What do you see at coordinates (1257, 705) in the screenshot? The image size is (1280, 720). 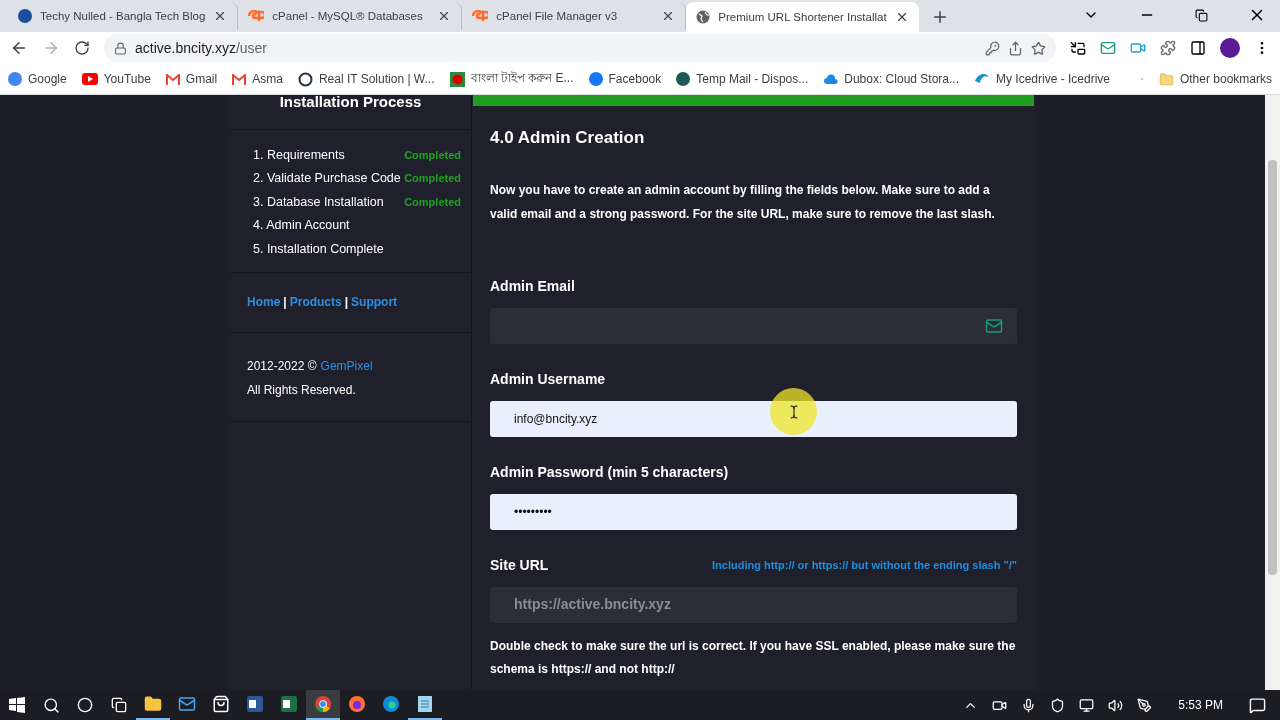 I see `notification-icon` at bounding box center [1257, 705].